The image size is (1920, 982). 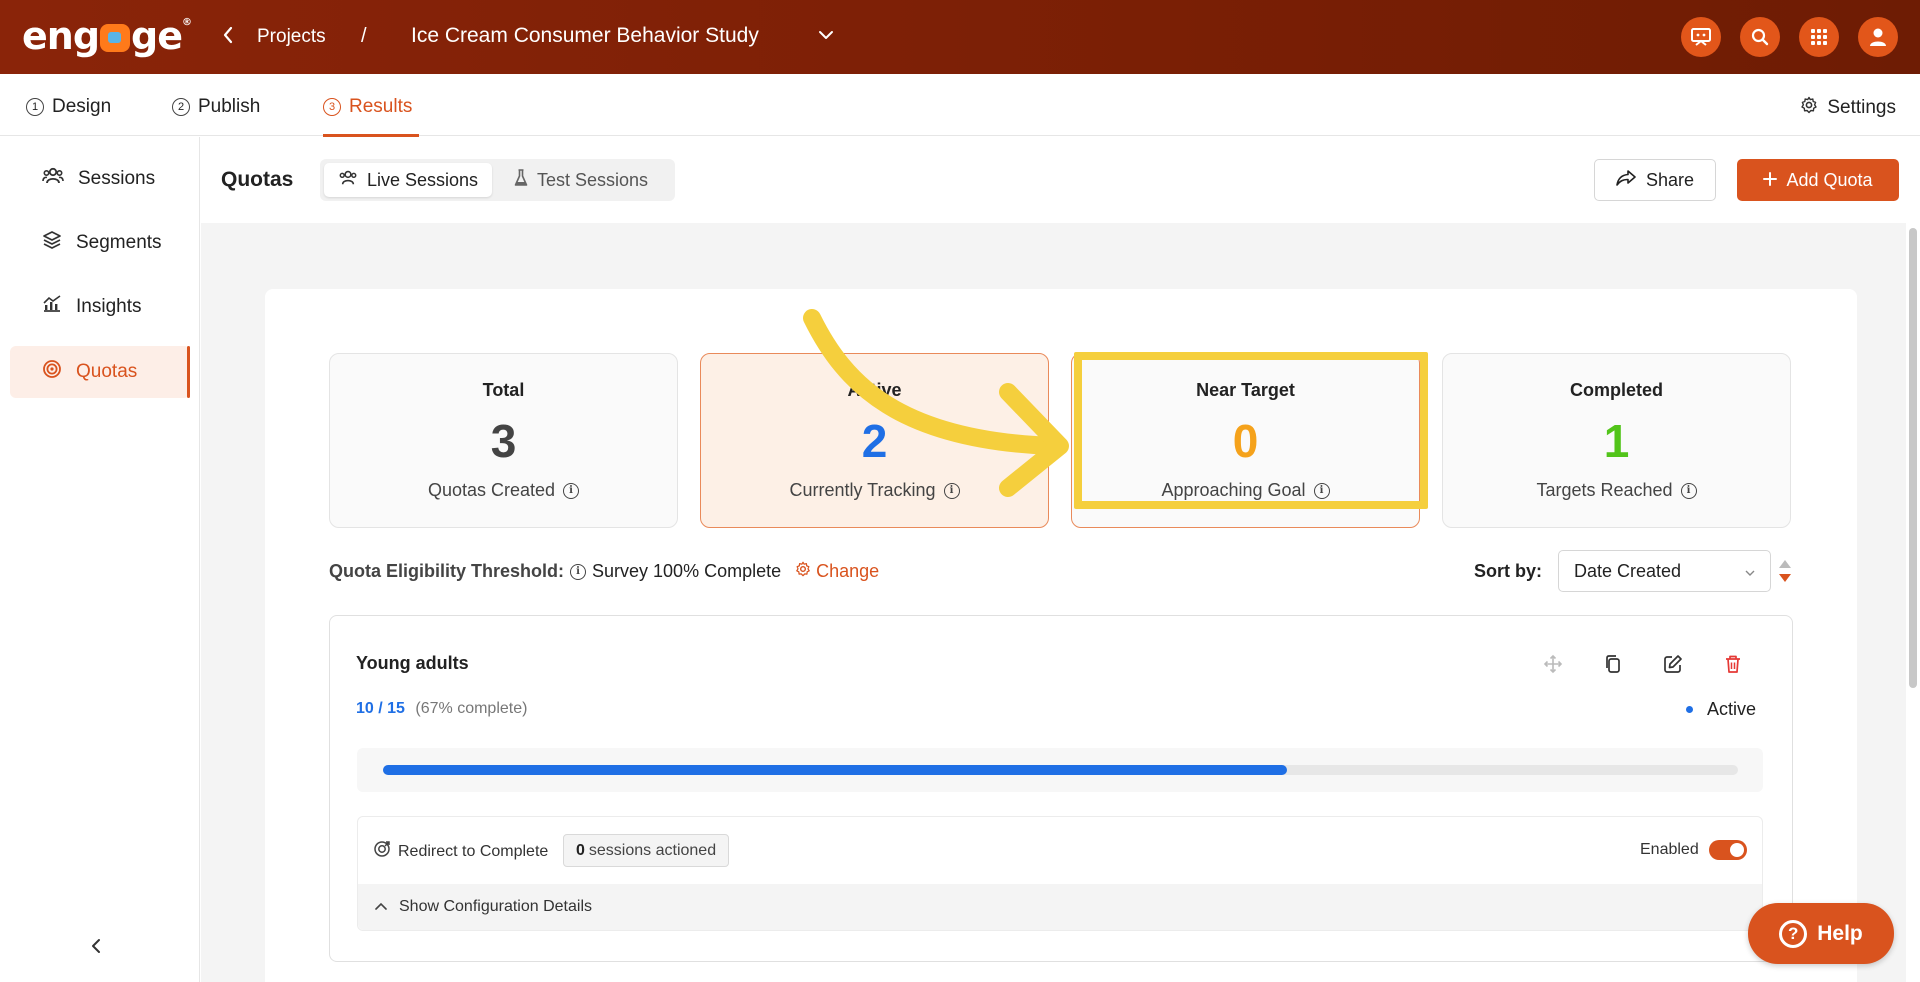 I want to click on live-sessions-tab: Live Sessions, so click(x=408, y=180).